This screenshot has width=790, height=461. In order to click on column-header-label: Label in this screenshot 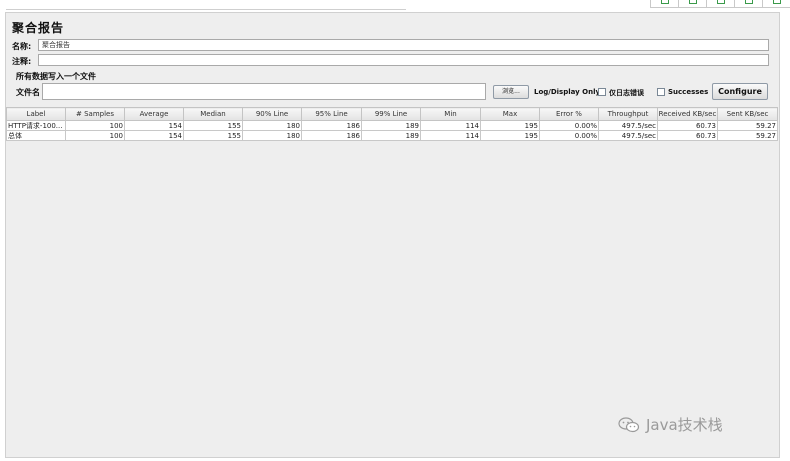, I will do `click(36, 114)`.